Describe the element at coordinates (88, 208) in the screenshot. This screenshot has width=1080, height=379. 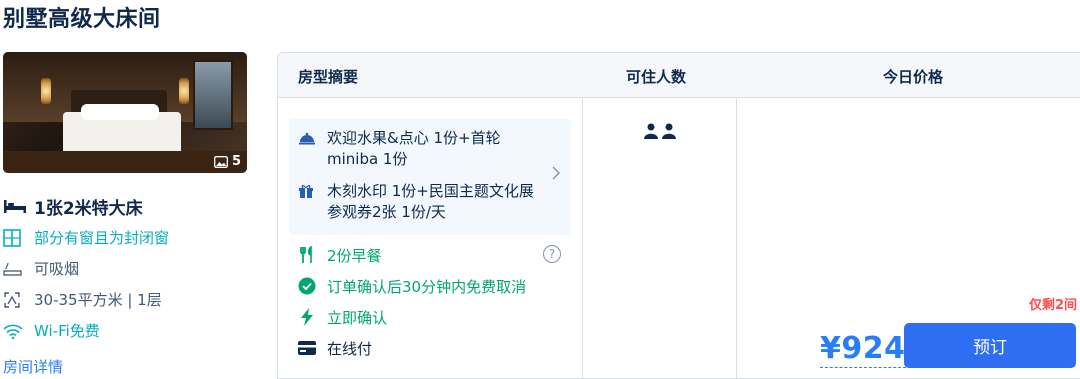
I see `bed-label: 1张2米特大床` at that location.